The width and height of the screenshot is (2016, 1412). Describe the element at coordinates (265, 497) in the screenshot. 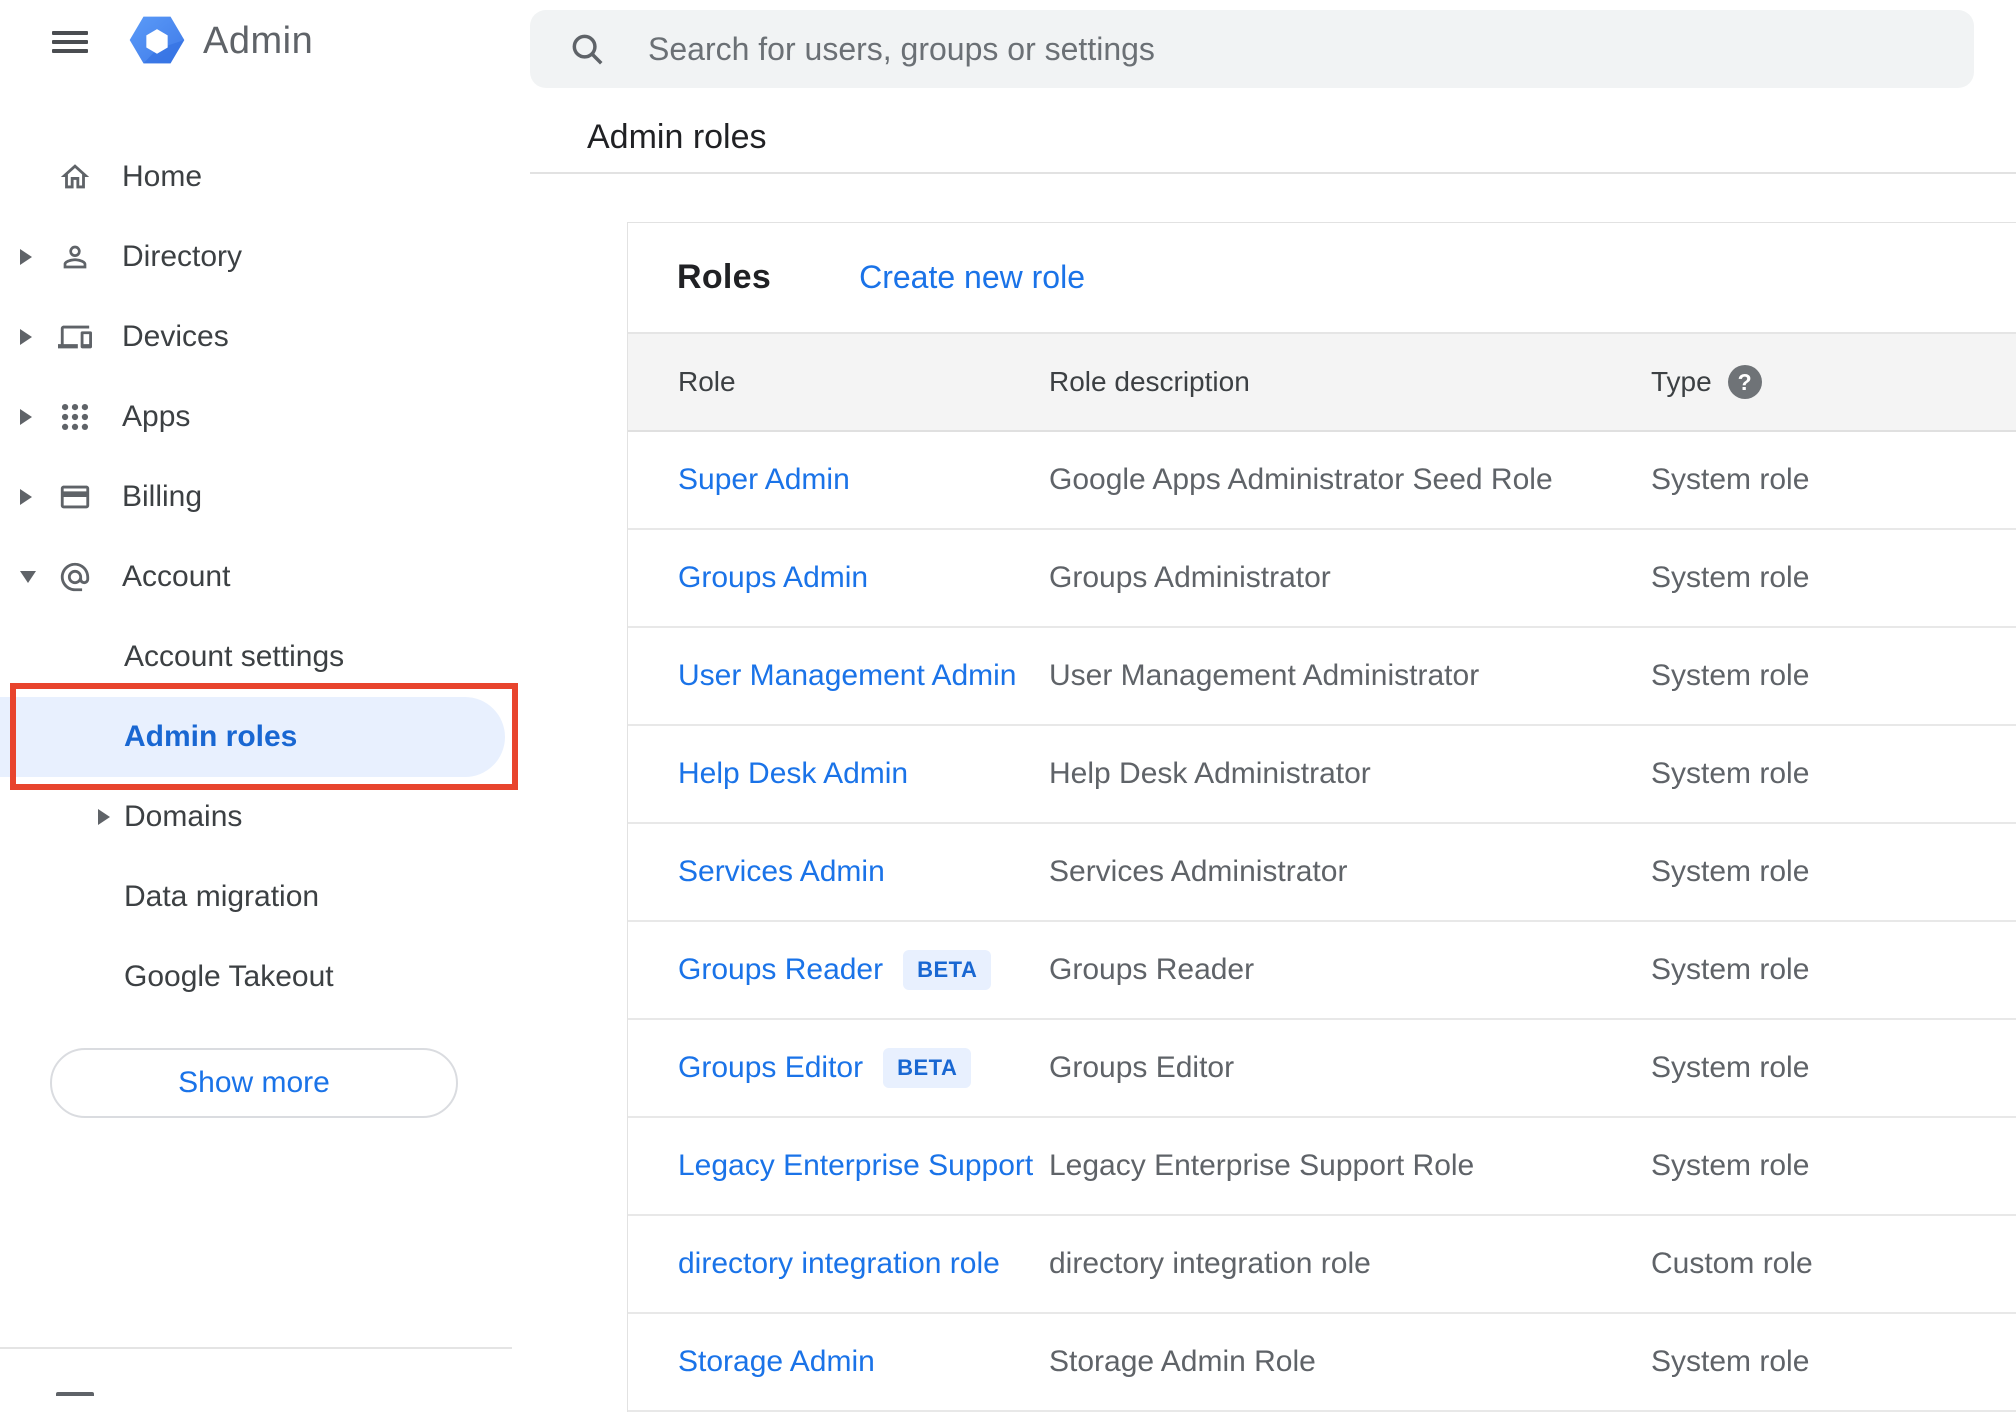

I see `sidebar-item-billing: Billing` at that location.